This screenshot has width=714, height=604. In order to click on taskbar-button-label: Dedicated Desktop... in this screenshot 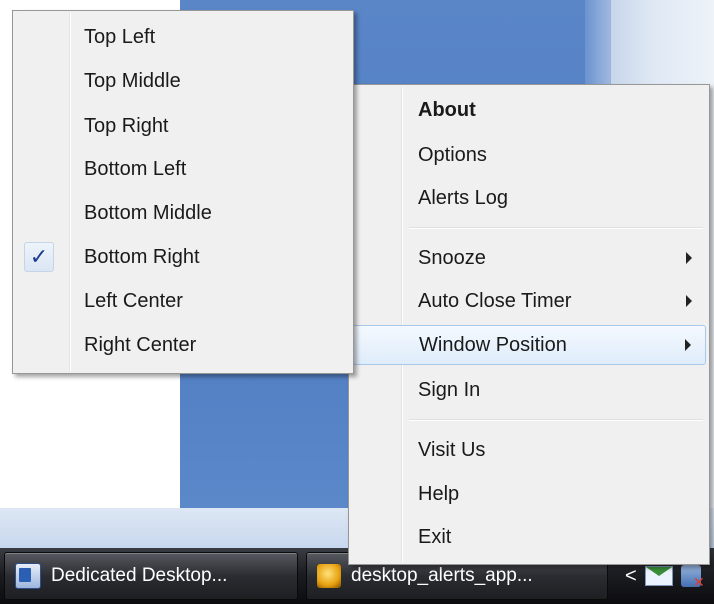, I will do `click(139, 575)`.